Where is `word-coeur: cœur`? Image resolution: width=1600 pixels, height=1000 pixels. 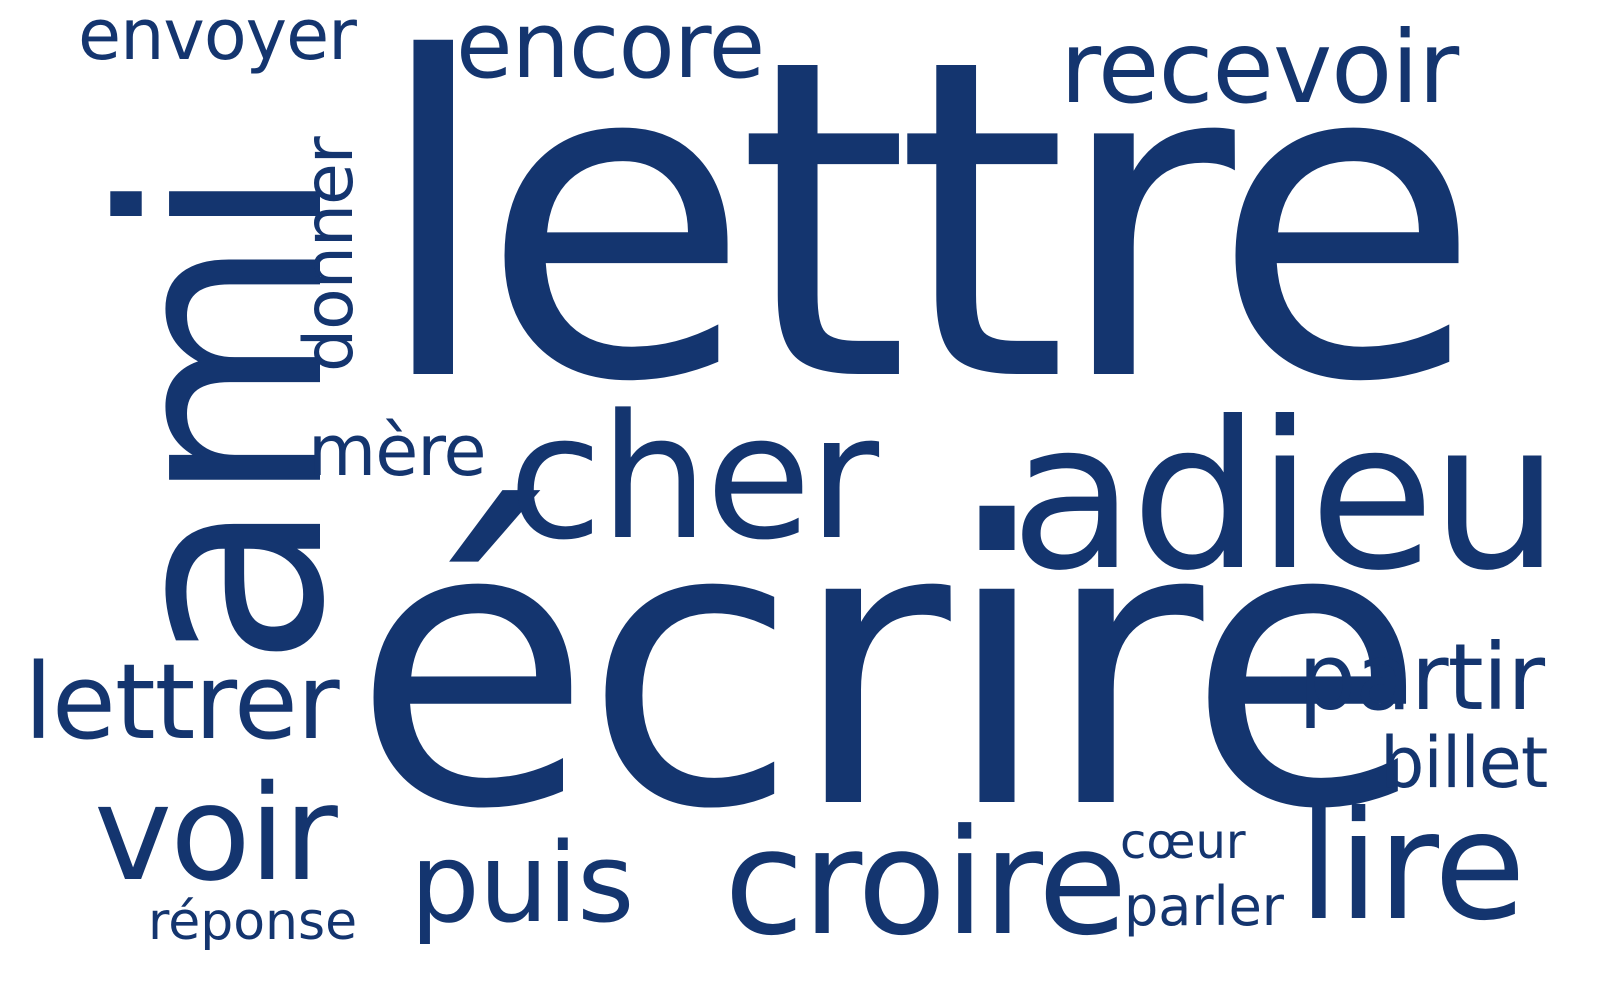 word-coeur: cœur is located at coordinates (1183, 842).